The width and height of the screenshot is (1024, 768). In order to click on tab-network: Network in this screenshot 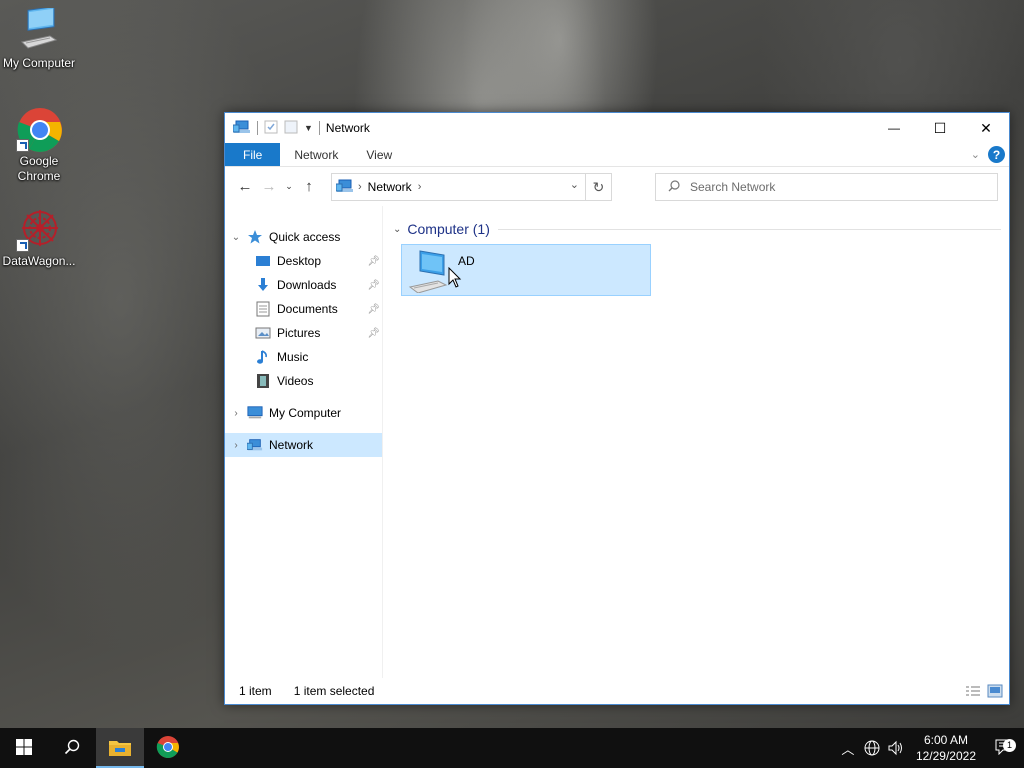, I will do `click(316, 154)`.